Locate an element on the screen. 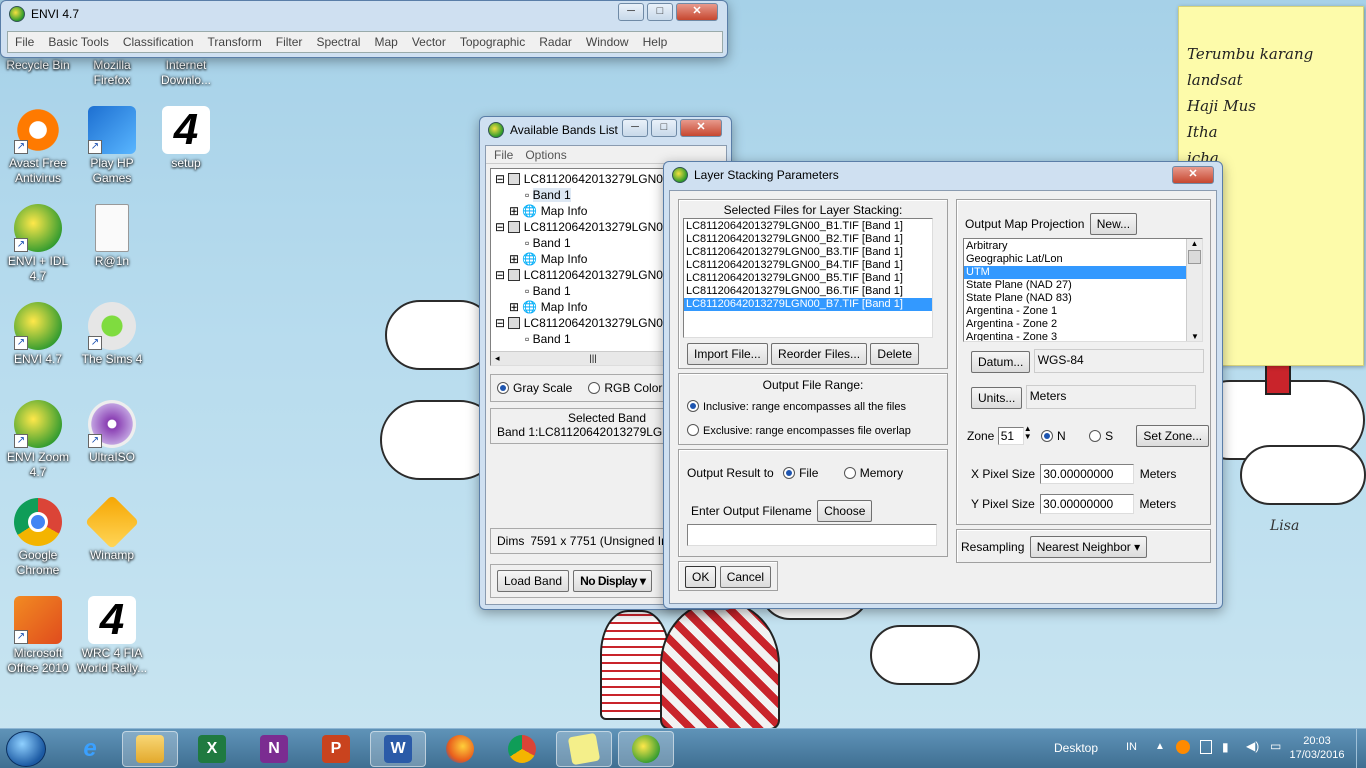 Image resolution: width=1366 pixels, height=768 pixels. clock: 20:03 17/03/2016 is located at coordinates (1317, 748).